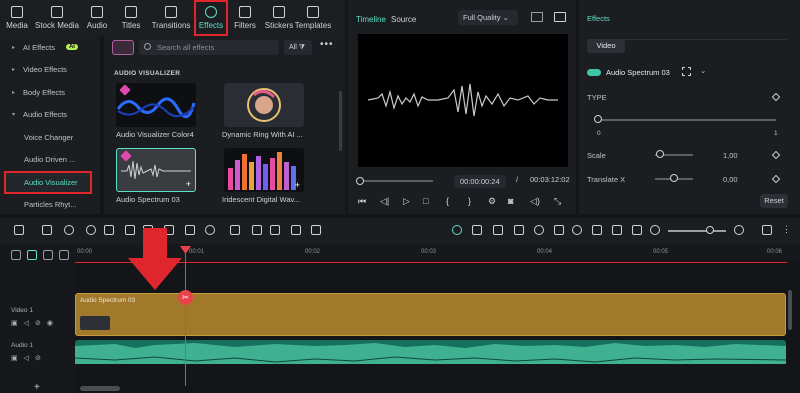 The width and height of the screenshot is (800, 393). Describe the element at coordinates (37, 387) in the screenshot. I see `add-track-button: +` at that location.